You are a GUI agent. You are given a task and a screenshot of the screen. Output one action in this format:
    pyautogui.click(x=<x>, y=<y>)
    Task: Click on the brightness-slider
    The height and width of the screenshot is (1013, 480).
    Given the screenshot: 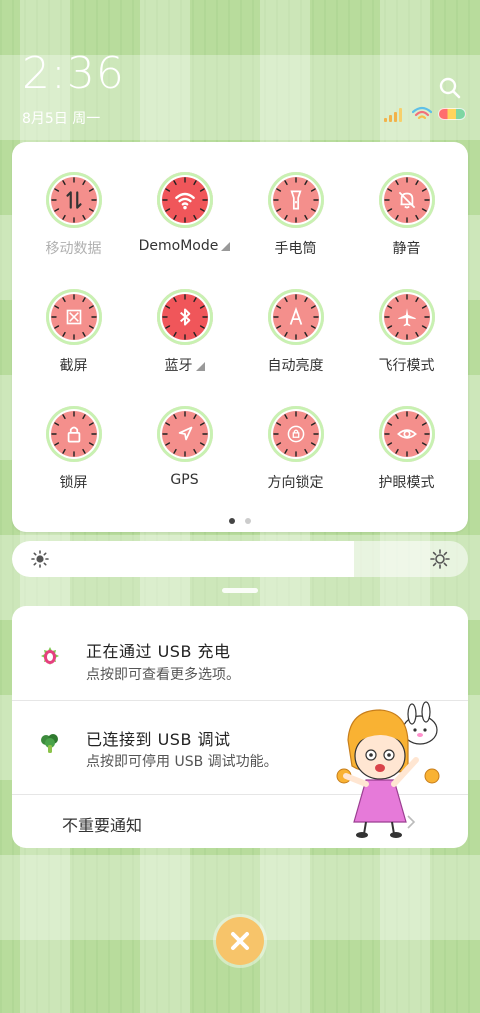 What is the action you would take?
    pyautogui.click(x=240, y=559)
    